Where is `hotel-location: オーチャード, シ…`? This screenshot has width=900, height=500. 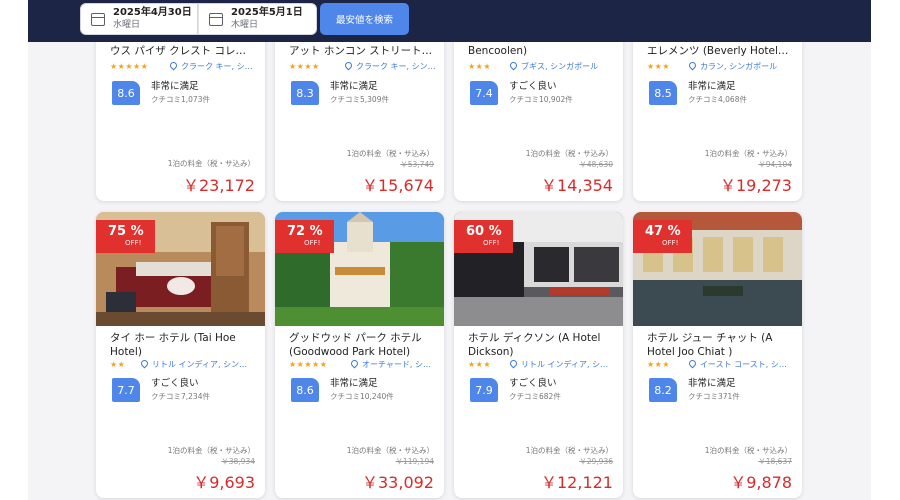
hotel-location: オーチャード, シ… is located at coordinates (394, 365).